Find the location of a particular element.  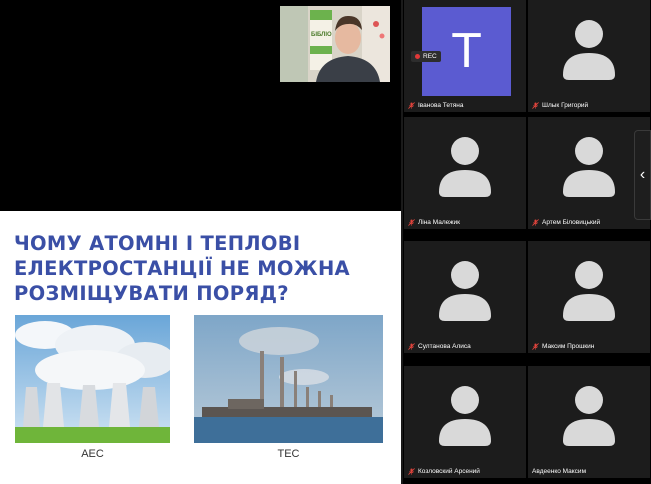

nuclear-plant-photo is located at coordinates (92, 379).